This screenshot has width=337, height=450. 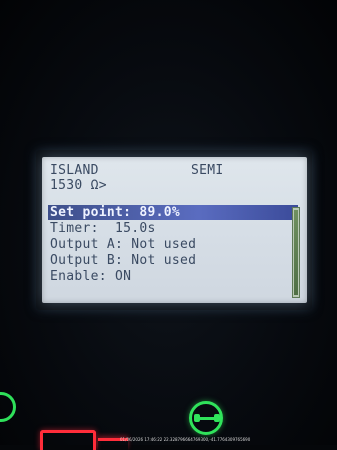 I want to click on menu-breadcrumb: 1530 Ω>, so click(x=78, y=185).